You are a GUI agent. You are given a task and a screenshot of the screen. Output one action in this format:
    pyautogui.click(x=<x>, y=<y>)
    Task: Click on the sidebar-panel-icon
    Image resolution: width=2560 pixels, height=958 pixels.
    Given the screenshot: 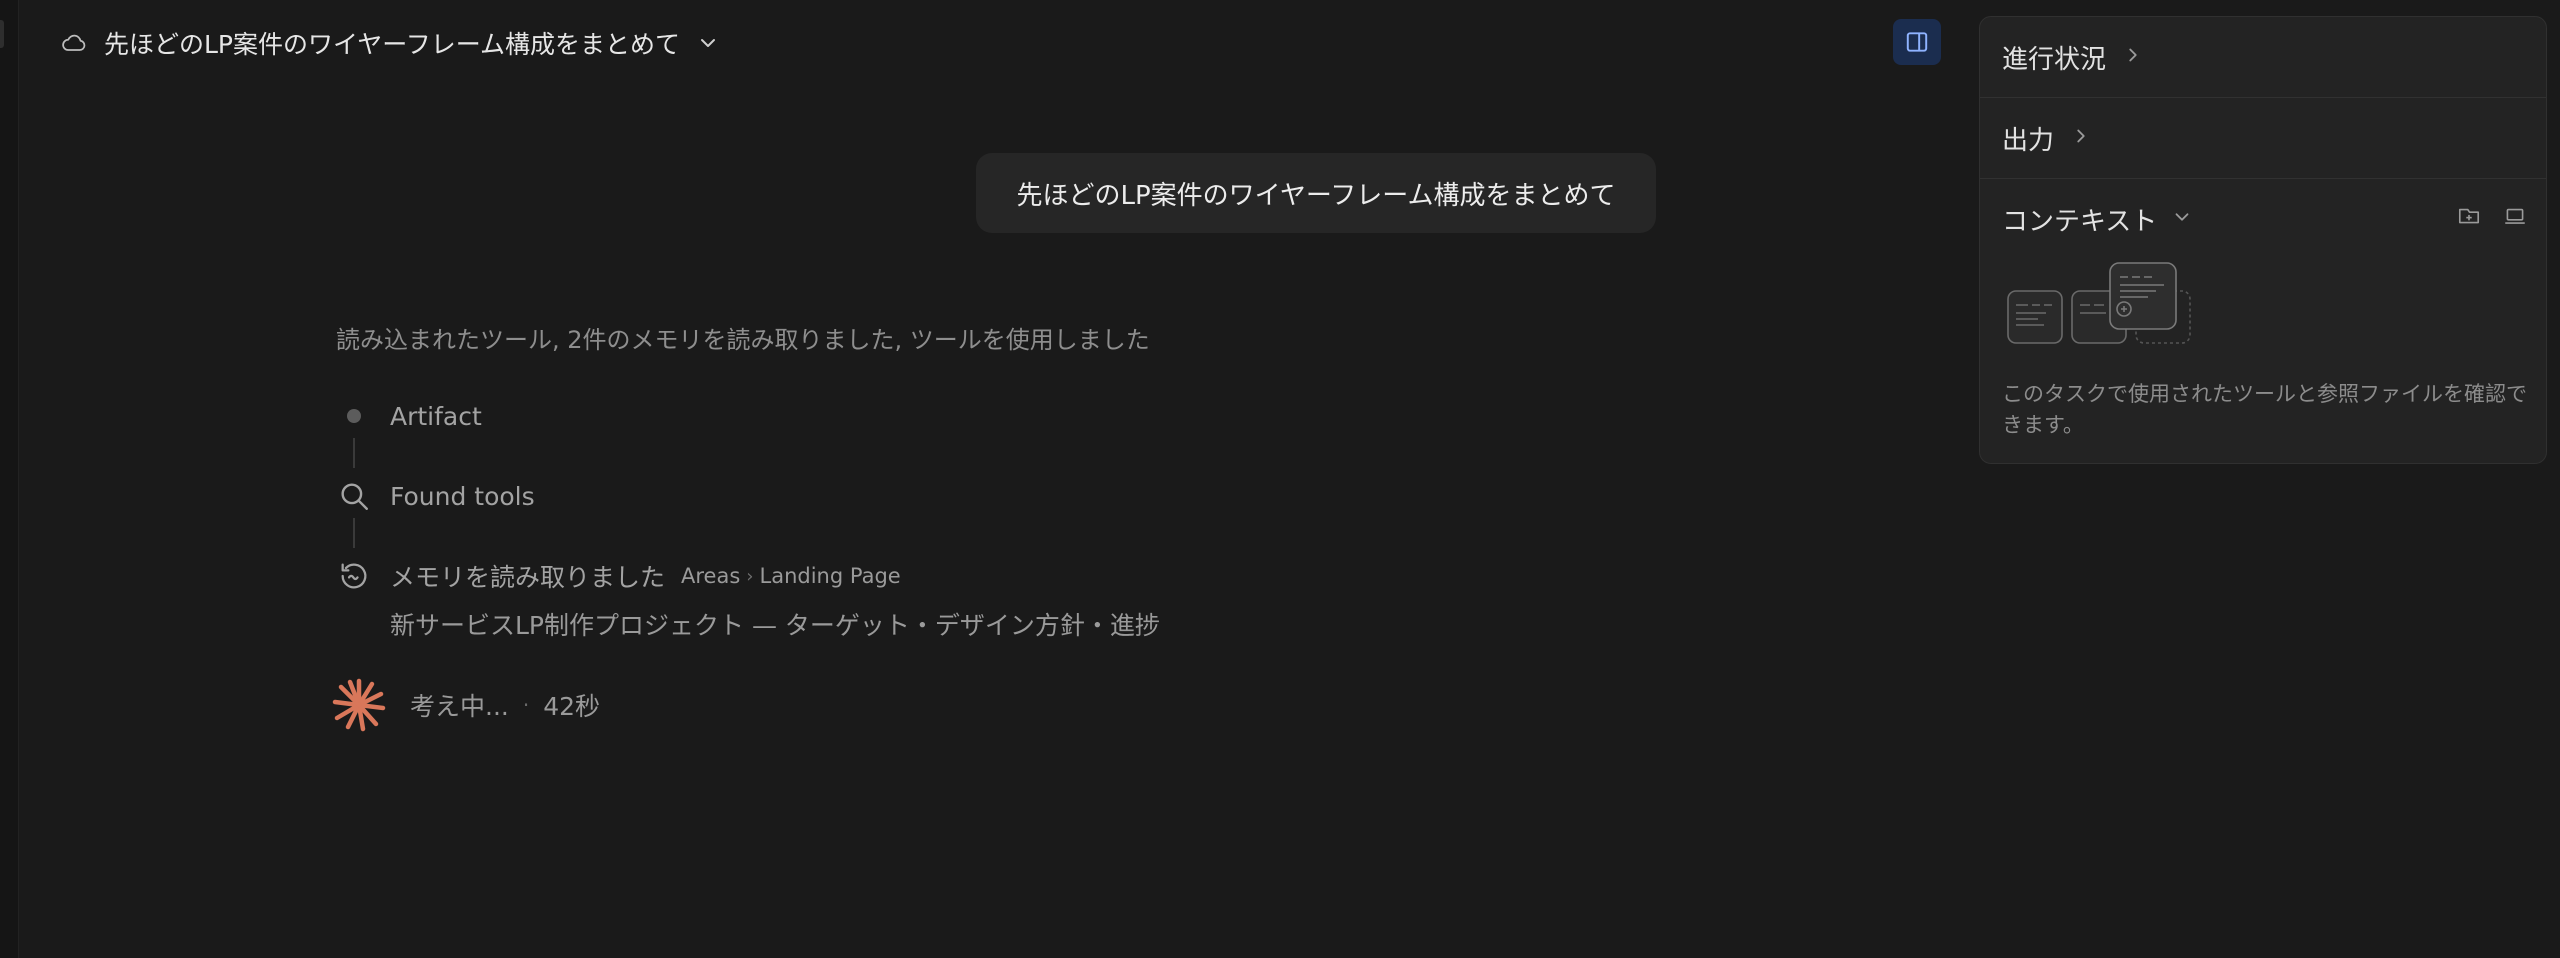 What is the action you would take?
    pyautogui.click(x=1917, y=42)
    